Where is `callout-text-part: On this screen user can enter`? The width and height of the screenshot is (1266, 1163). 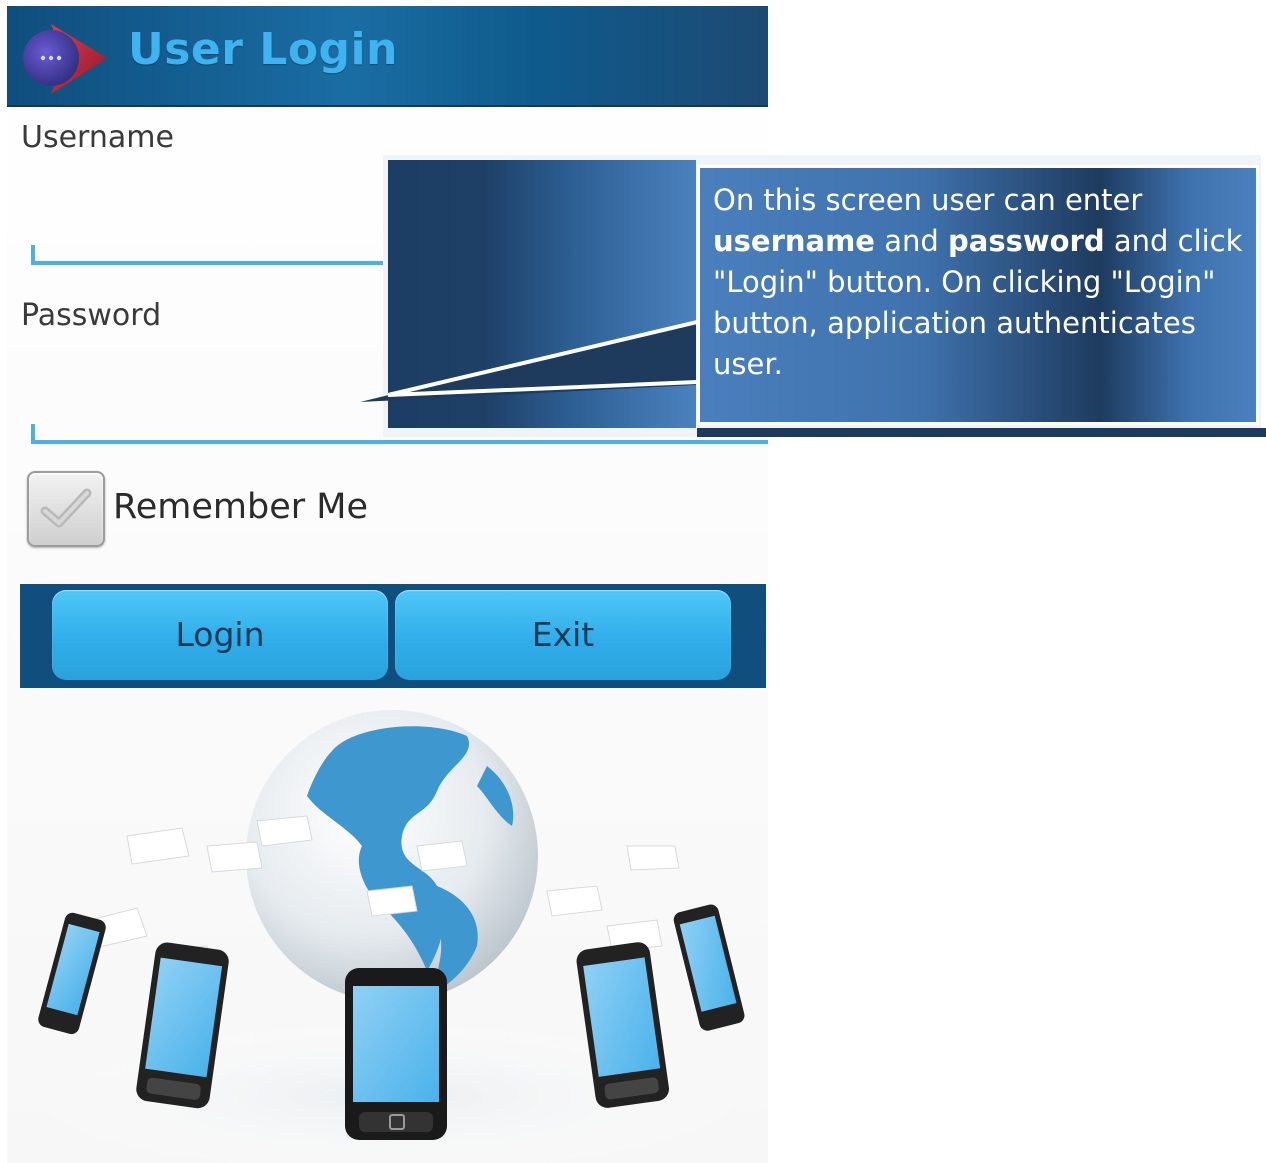 callout-text-part: On this screen user can enter is located at coordinates (928, 200).